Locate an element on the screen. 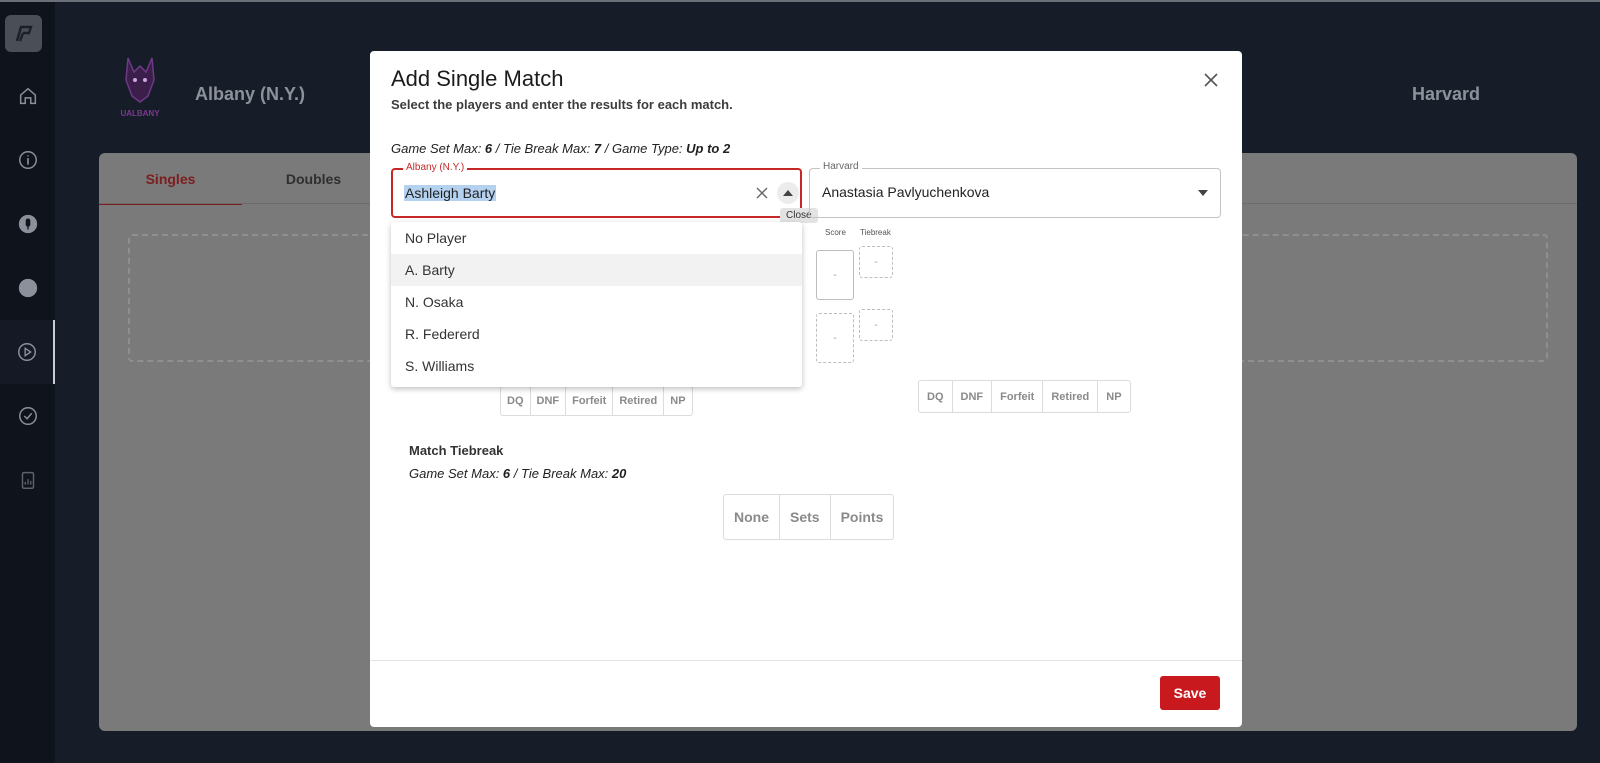 The image size is (1600, 763). option-a-barty: A. Barty is located at coordinates (596, 270).